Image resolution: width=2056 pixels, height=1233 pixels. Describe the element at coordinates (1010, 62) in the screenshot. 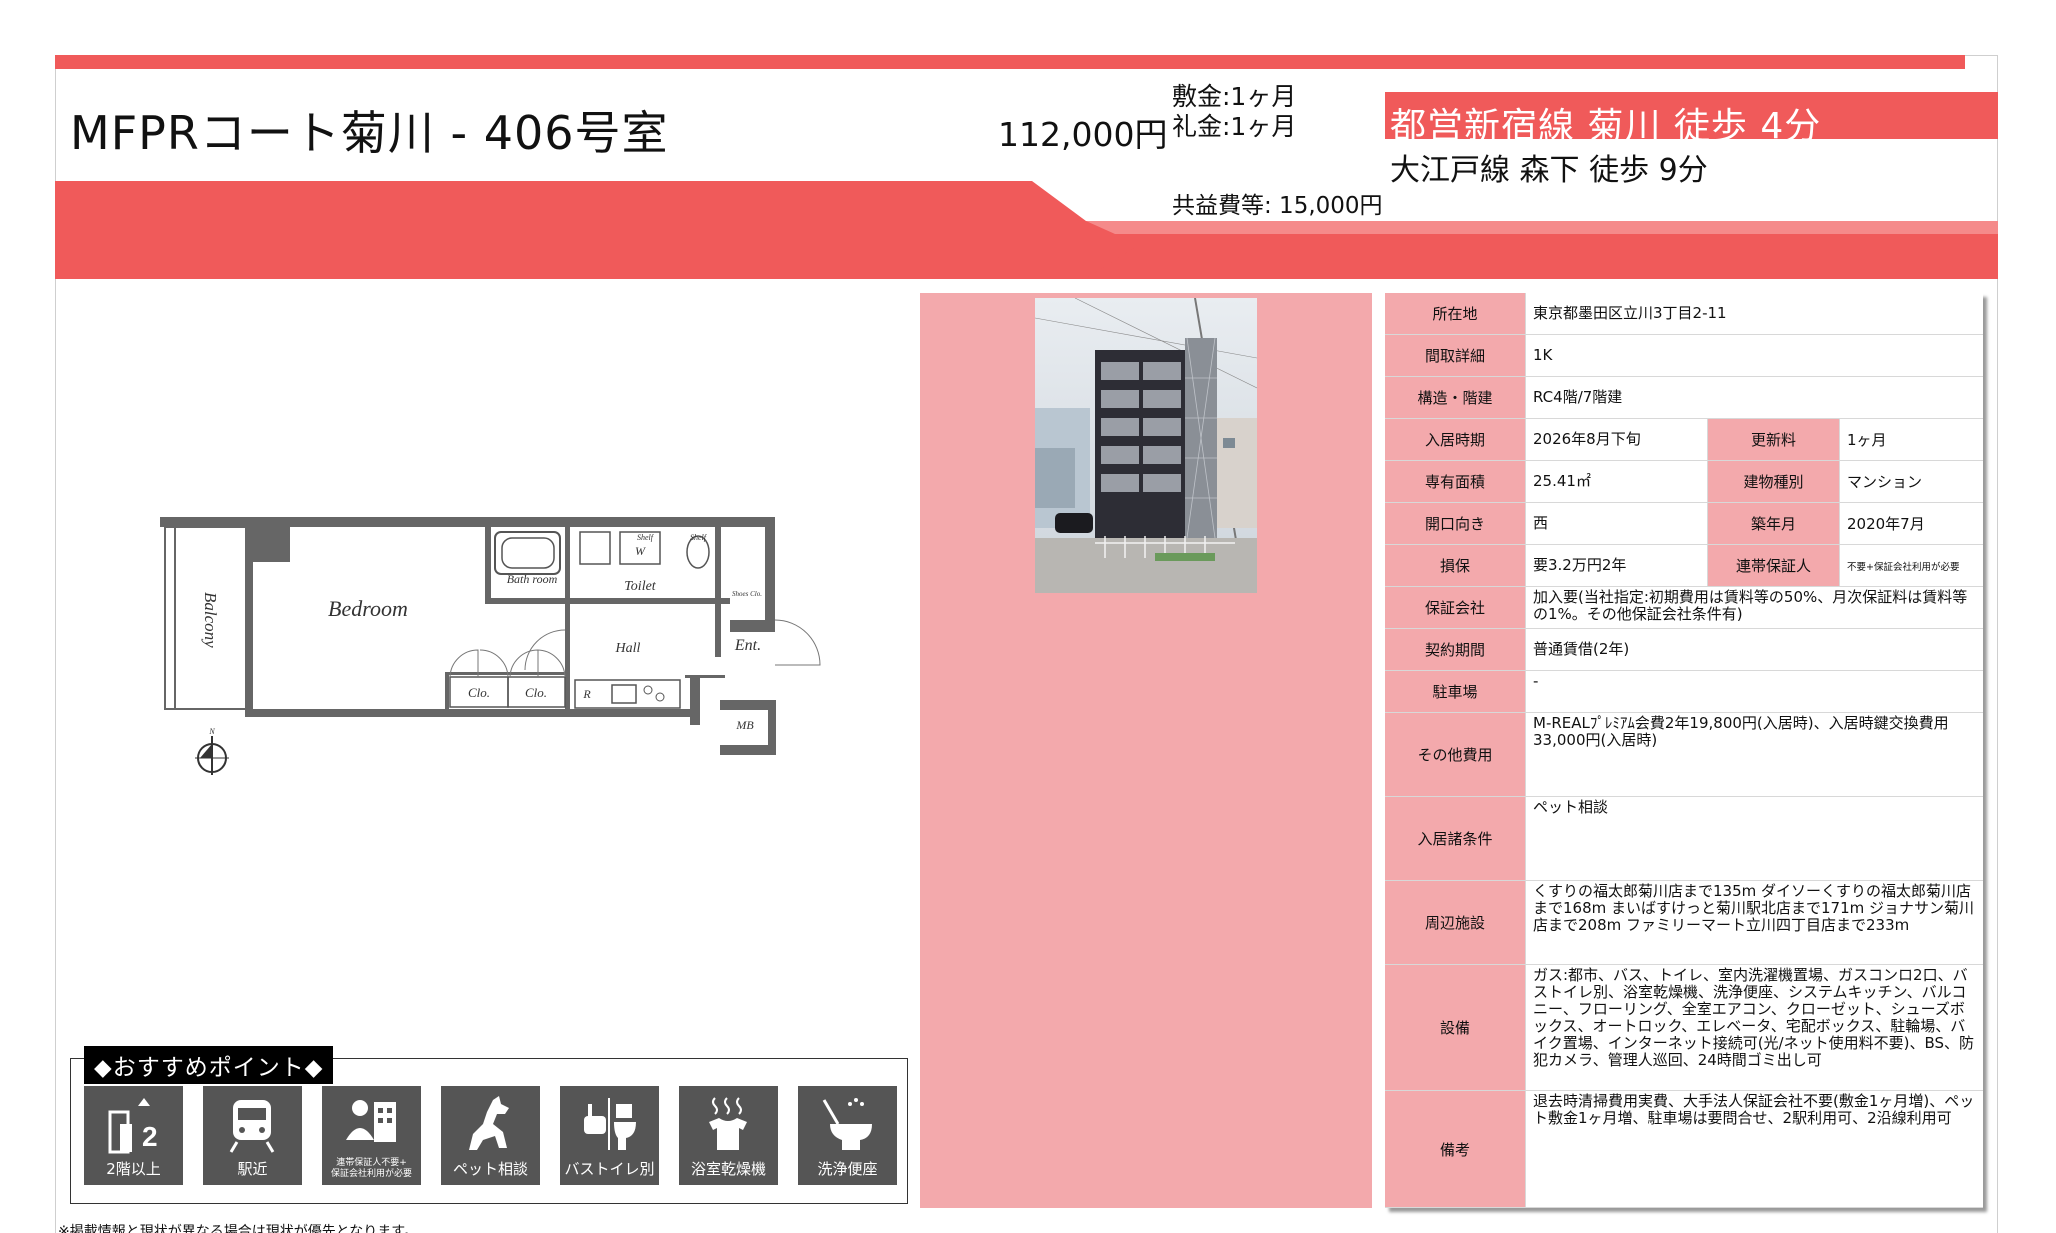

I see `top-accent-bar` at that location.